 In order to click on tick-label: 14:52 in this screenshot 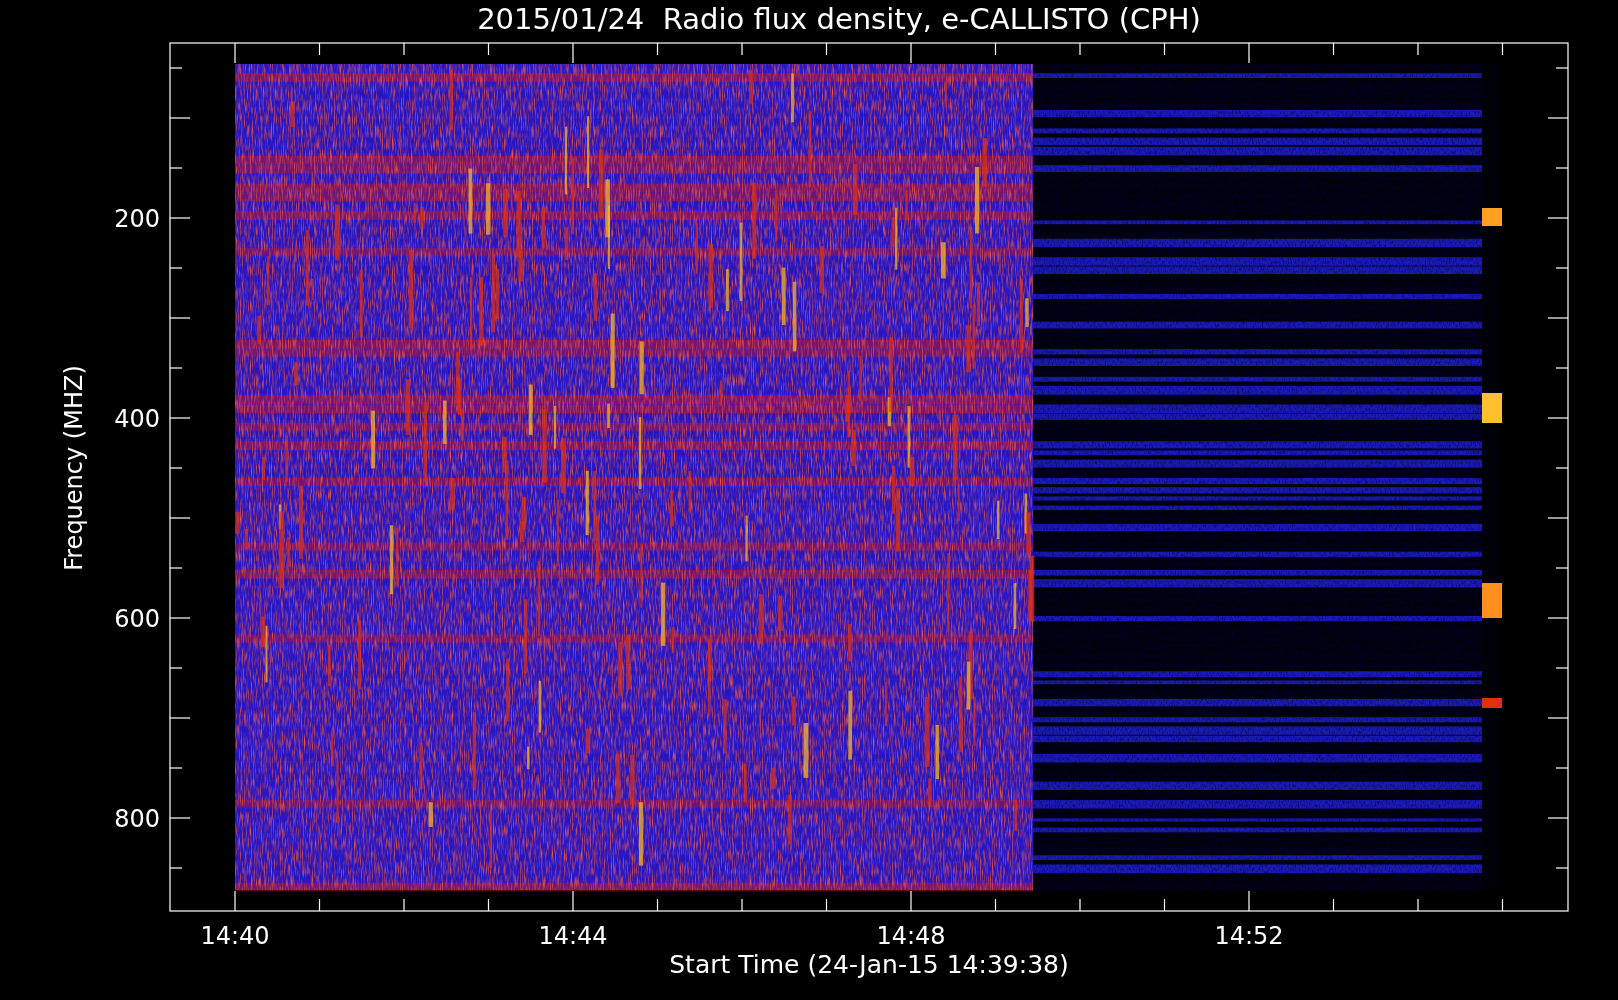, I will do `click(1249, 936)`.